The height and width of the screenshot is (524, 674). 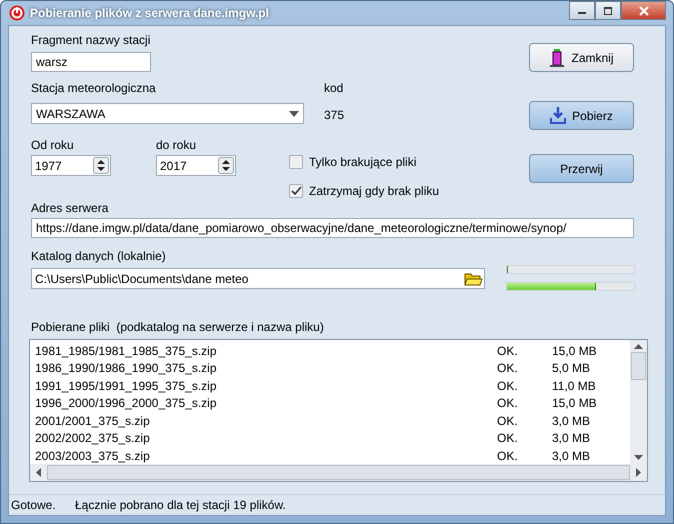 What do you see at coordinates (364, 162) in the screenshot?
I see `checkbox: Tylko brakujące pliki` at bounding box center [364, 162].